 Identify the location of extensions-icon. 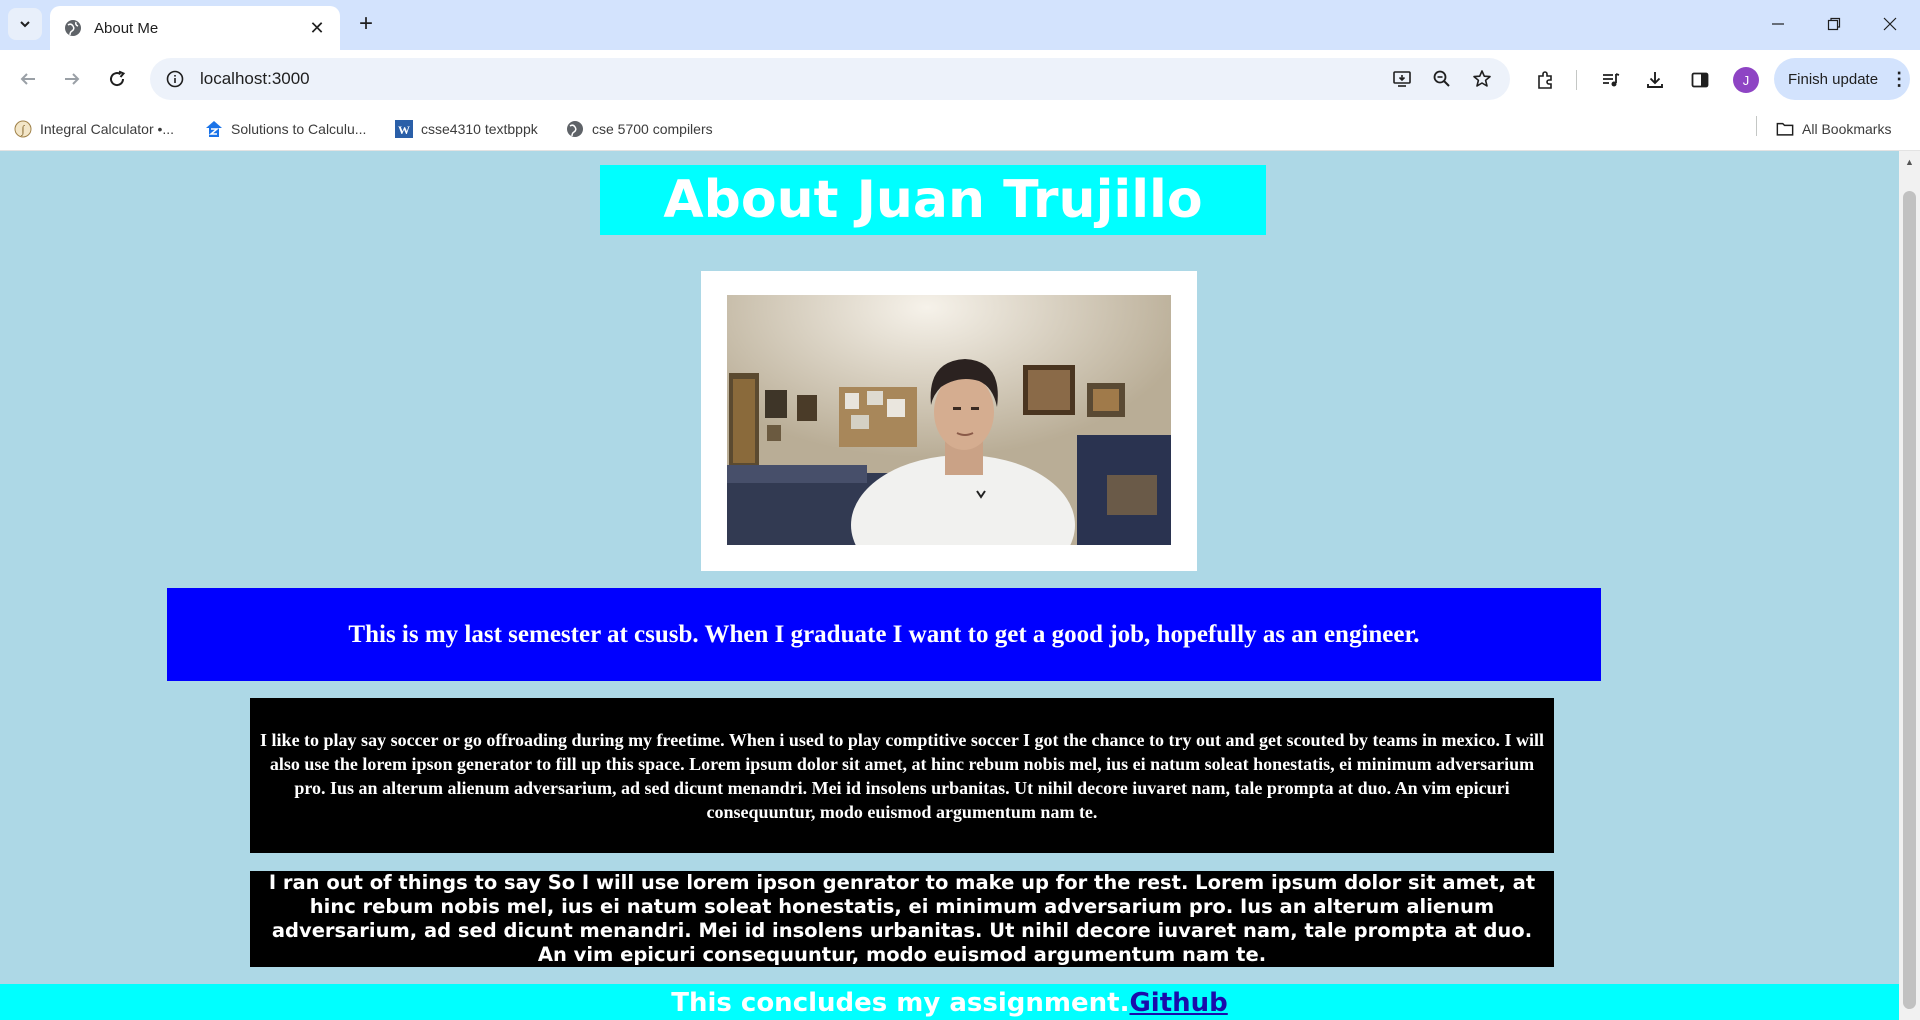
(1545, 80).